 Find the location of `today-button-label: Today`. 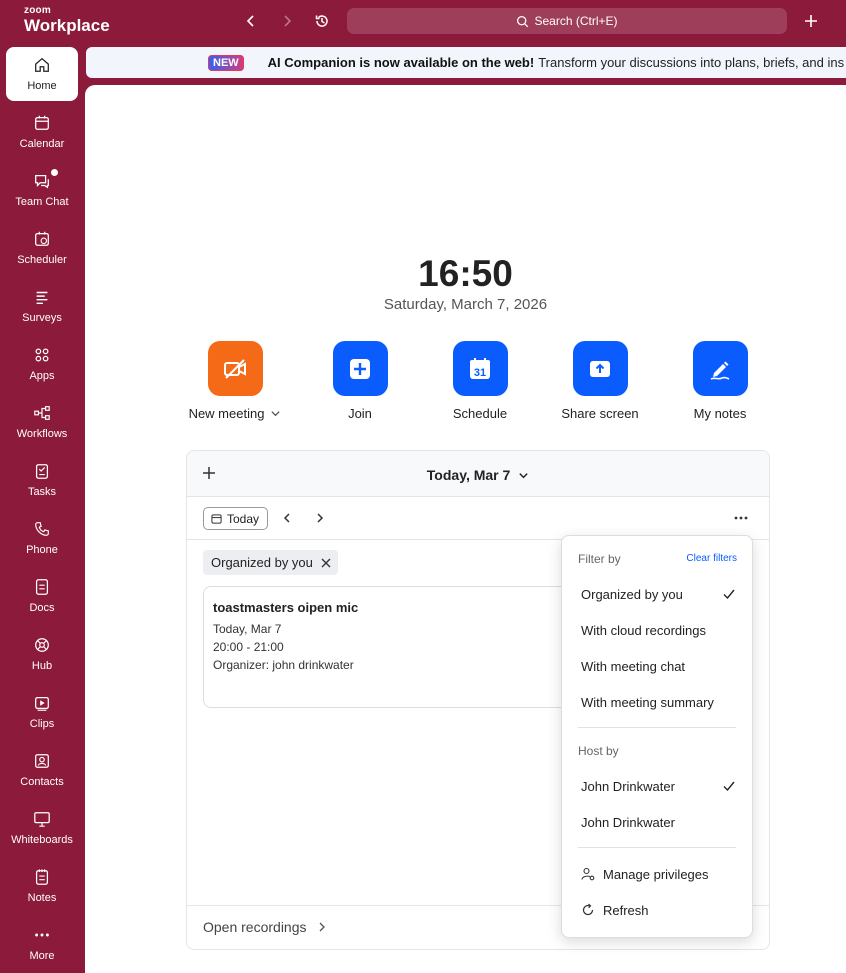

today-button-label: Today is located at coordinates (243, 518).